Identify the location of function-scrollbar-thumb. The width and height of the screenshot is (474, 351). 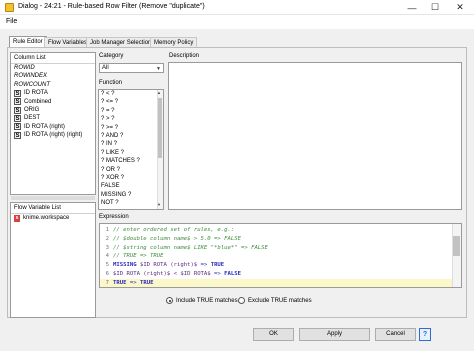
(160, 128).